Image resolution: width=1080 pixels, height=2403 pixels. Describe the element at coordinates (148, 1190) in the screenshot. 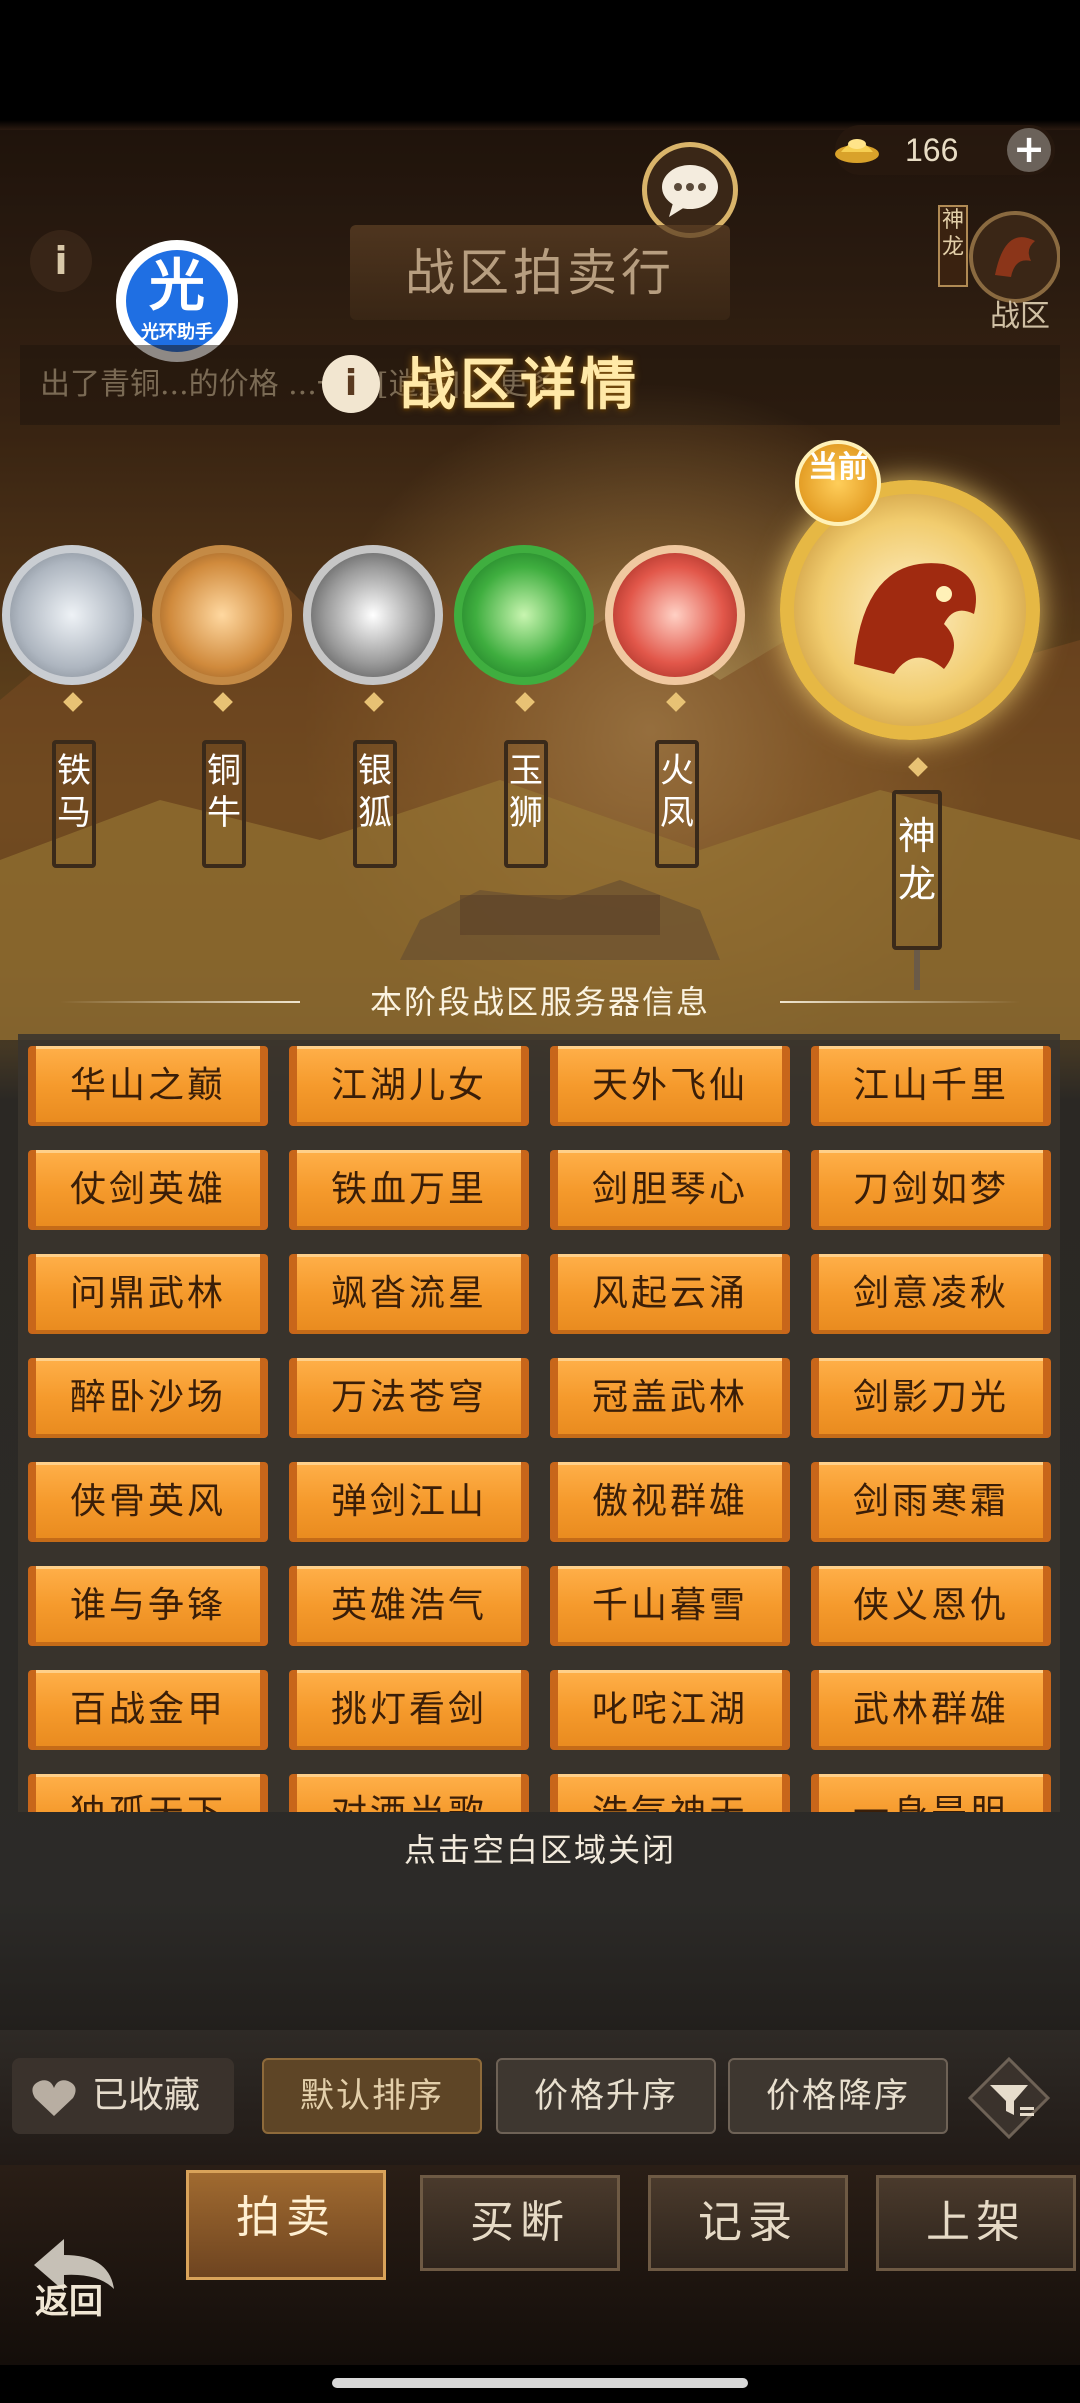

I see `server-button: 仗剑英雄` at that location.